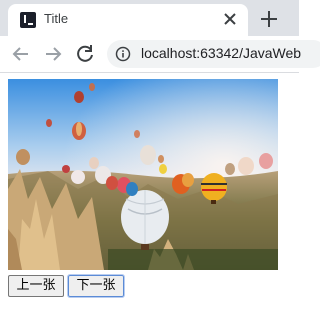 Image resolution: width=320 pixels, height=320 pixels. Describe the element at coordinates (123, 54) in the screenshot. I see `info-icon` at that location.